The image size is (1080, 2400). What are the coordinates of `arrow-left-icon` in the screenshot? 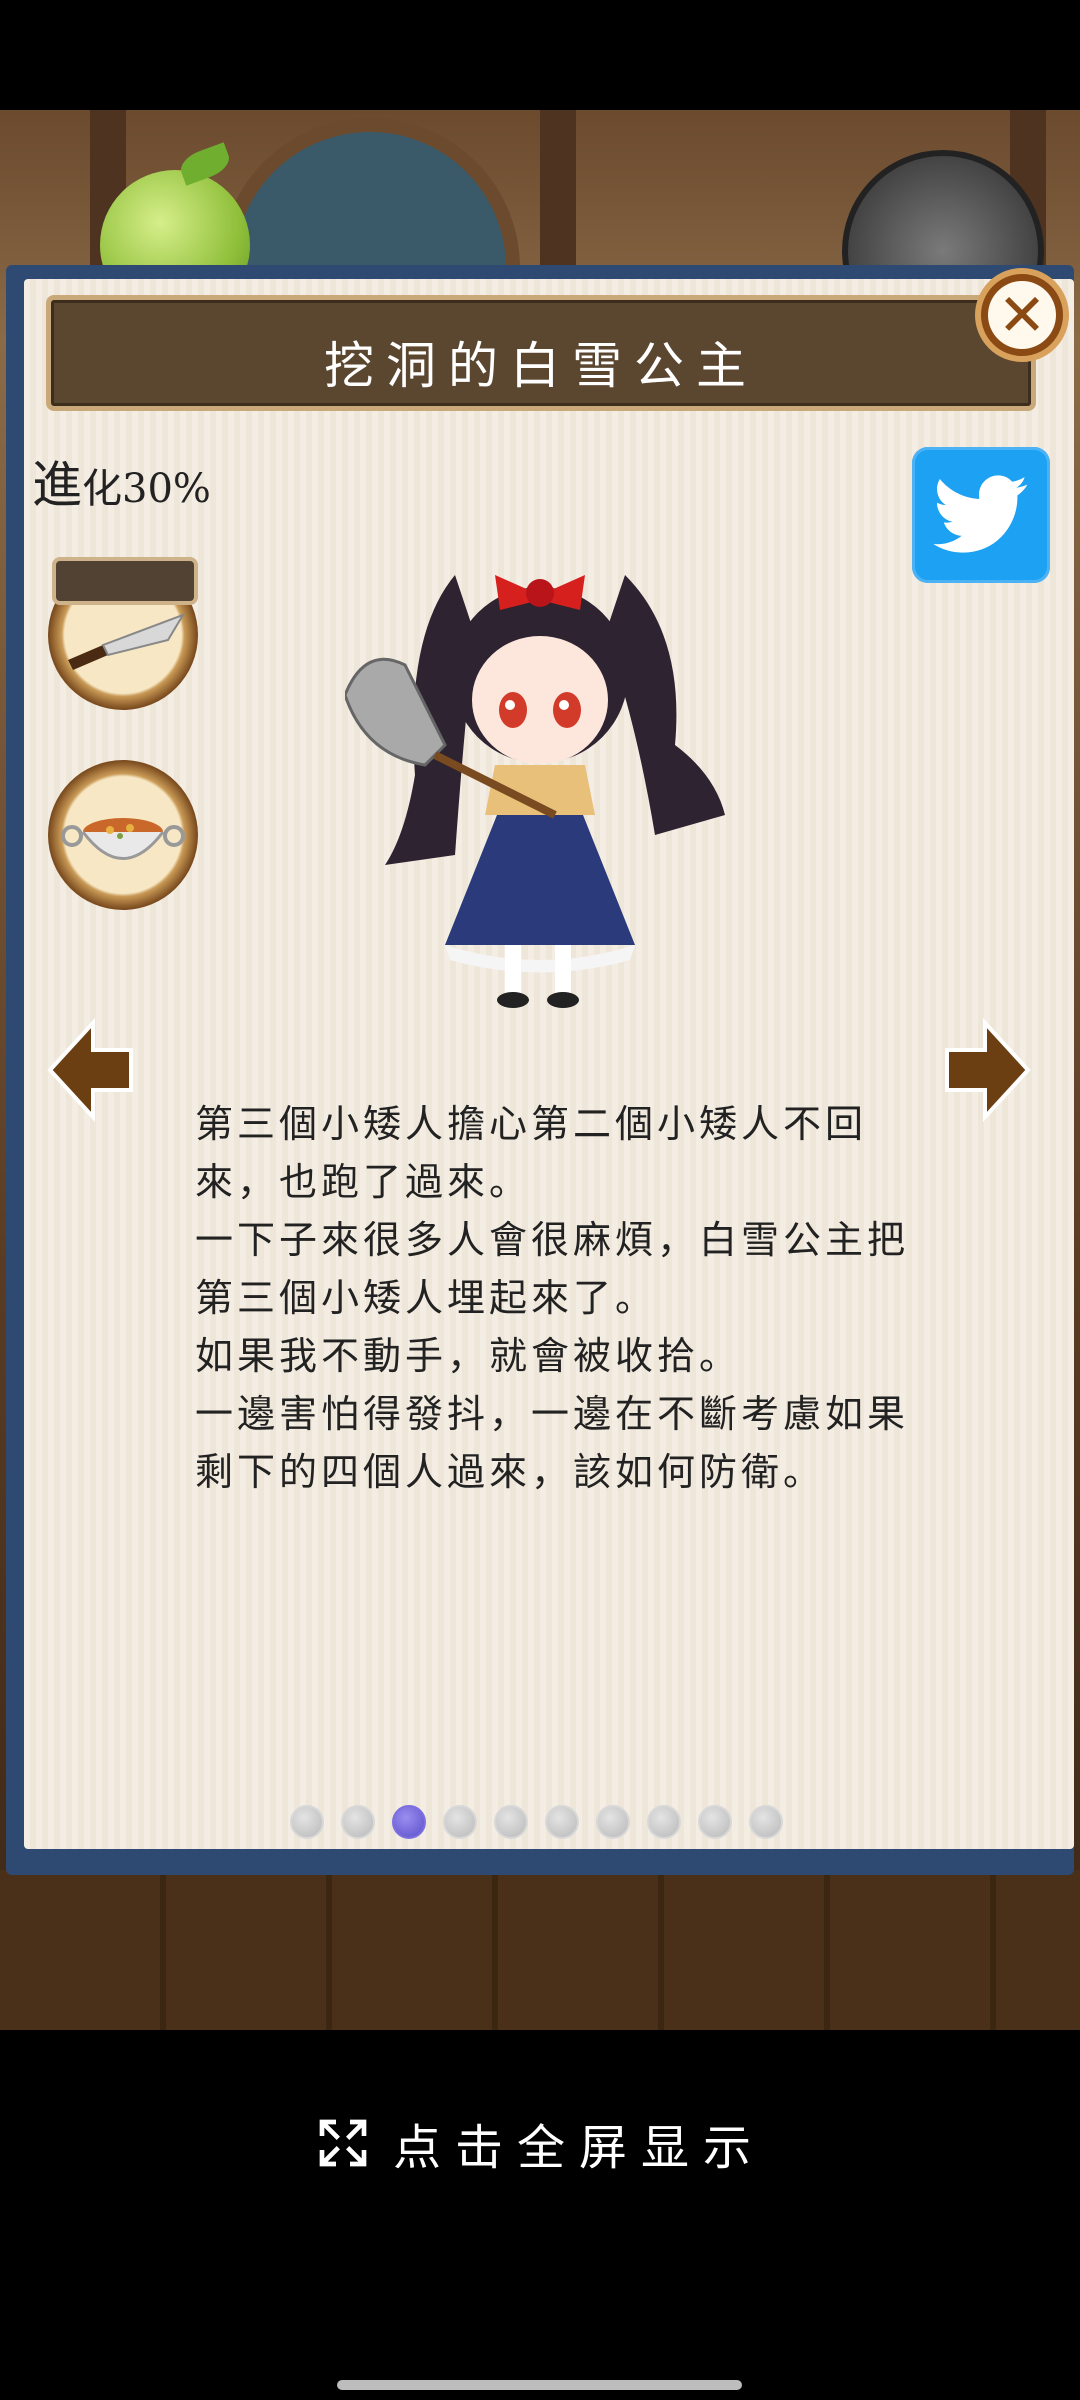 It's located at (90, 1070).